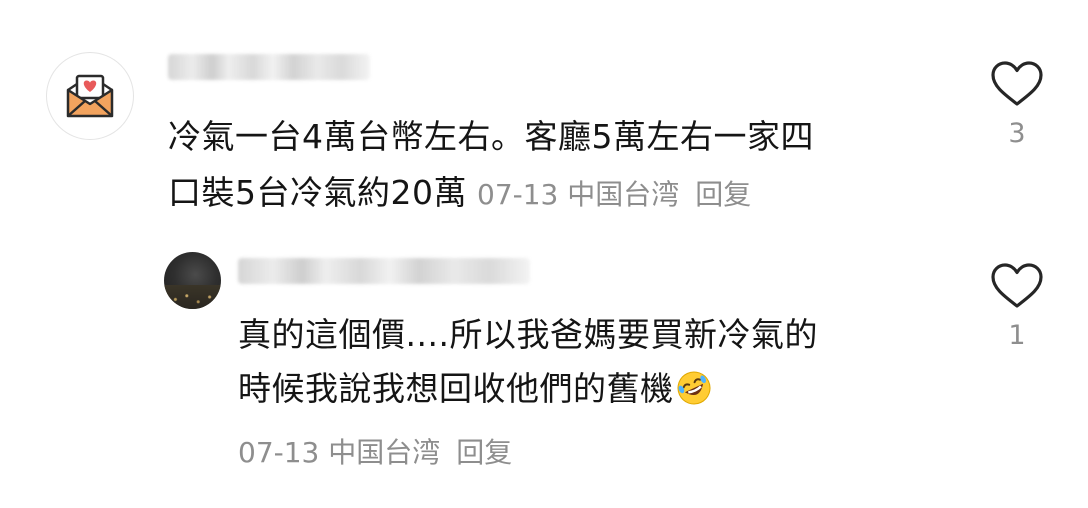  I want to click on reply-meta: 07-13 中国台湾 回复, so click(375, 453).